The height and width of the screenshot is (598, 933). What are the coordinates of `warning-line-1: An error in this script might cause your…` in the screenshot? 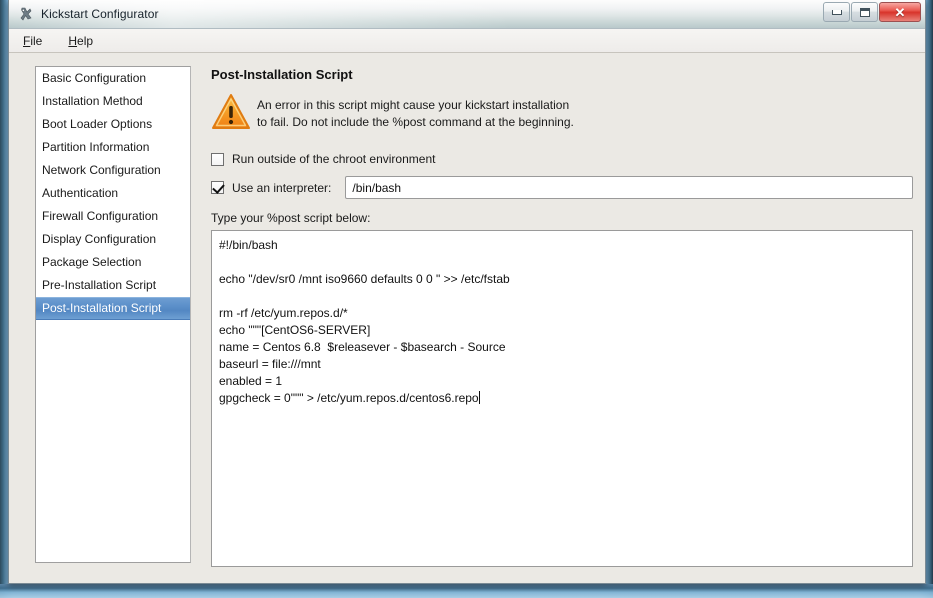 It's located at (413, 105).